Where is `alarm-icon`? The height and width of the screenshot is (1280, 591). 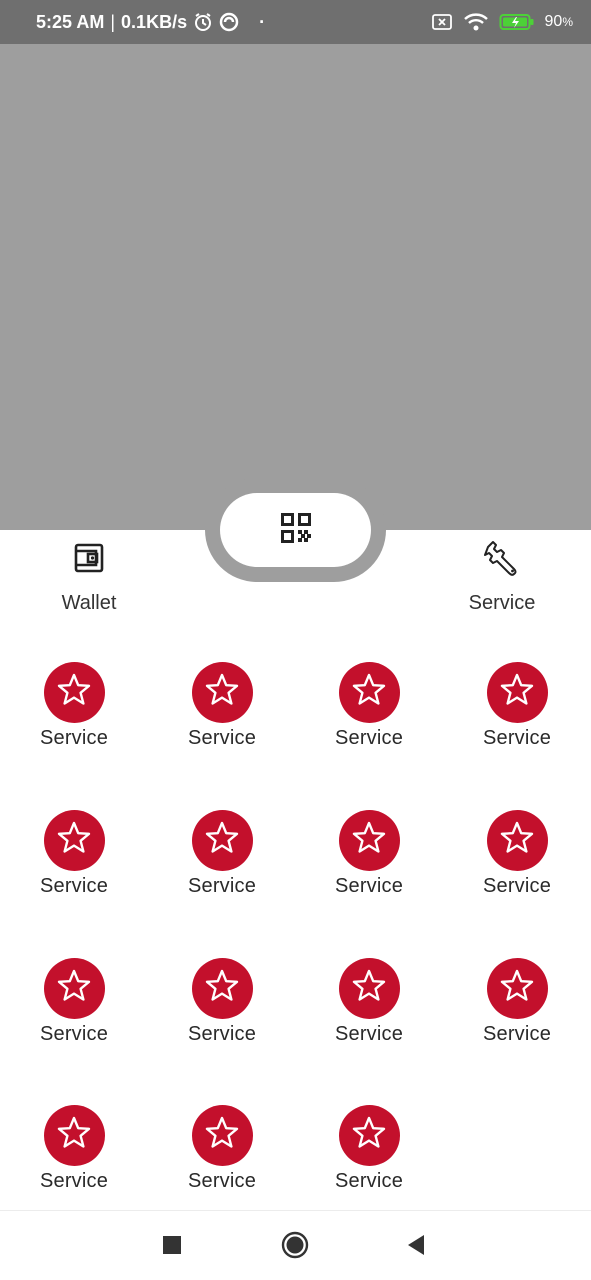
alarm-icon is located at coordinates (203, 22).